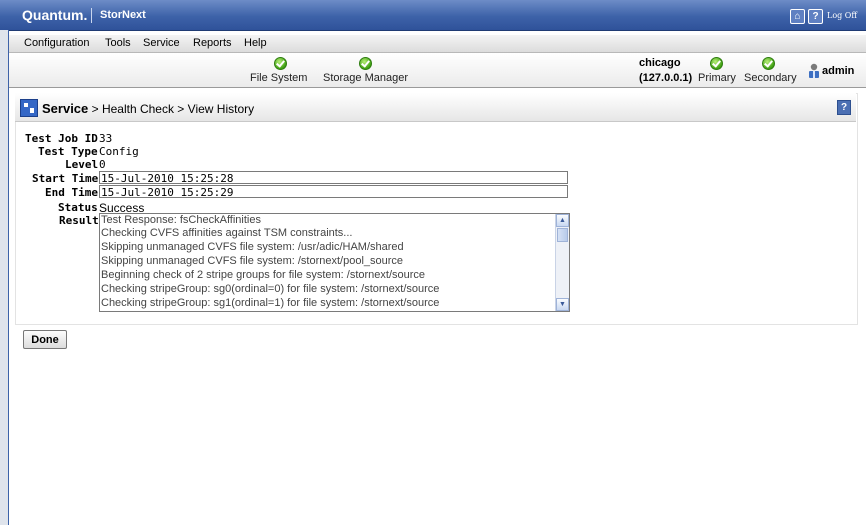 The image size is (866, 525). I want to click on status-label: Status, so click(78, 207).